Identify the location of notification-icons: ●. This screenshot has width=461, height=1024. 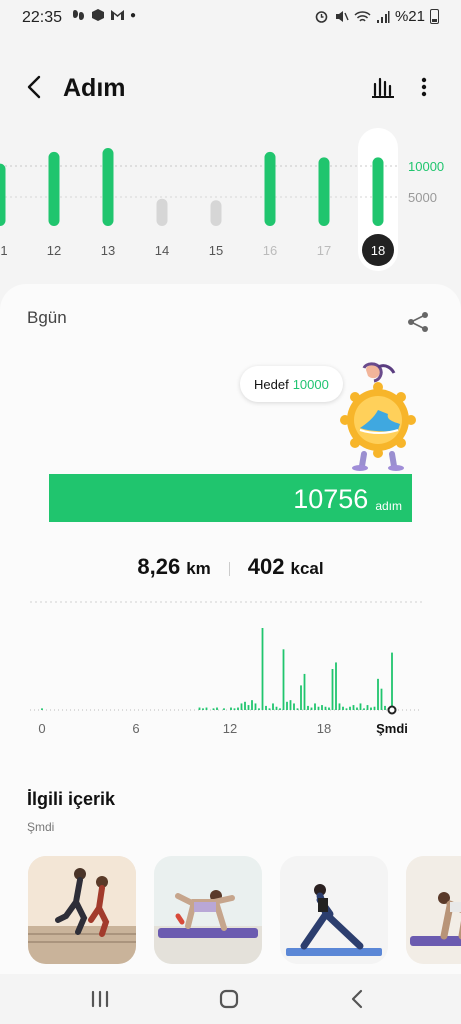
(104, 15).